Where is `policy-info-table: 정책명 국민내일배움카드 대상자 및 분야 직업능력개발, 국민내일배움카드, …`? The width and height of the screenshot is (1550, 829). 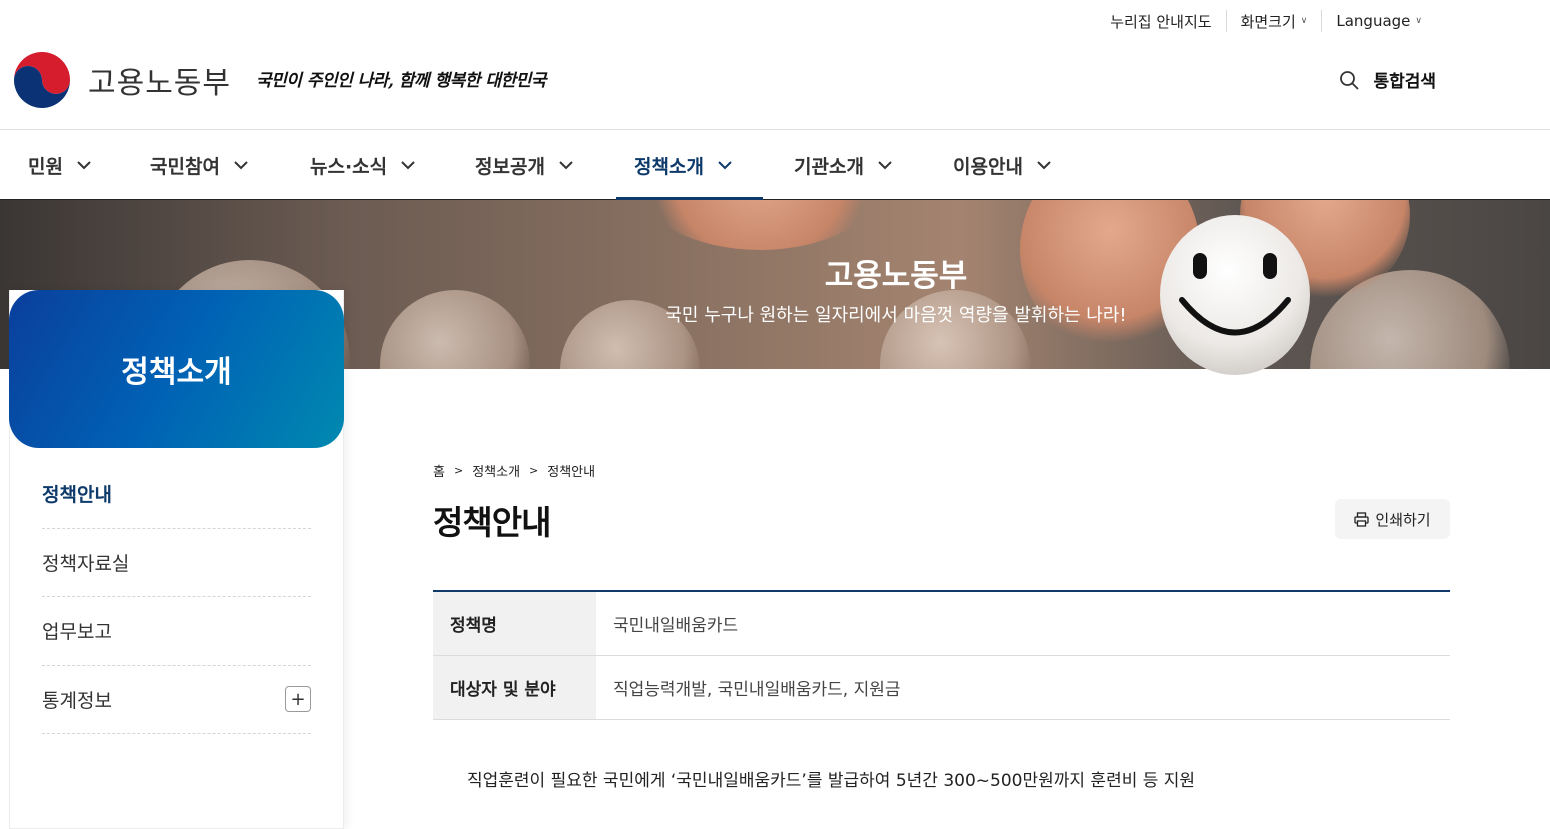 policy-info-table: 정책명 국민내일배움카드 대상자 및 분야 직업능력개발, 국민내일배움카드, … is located at coordinates (941, 655).